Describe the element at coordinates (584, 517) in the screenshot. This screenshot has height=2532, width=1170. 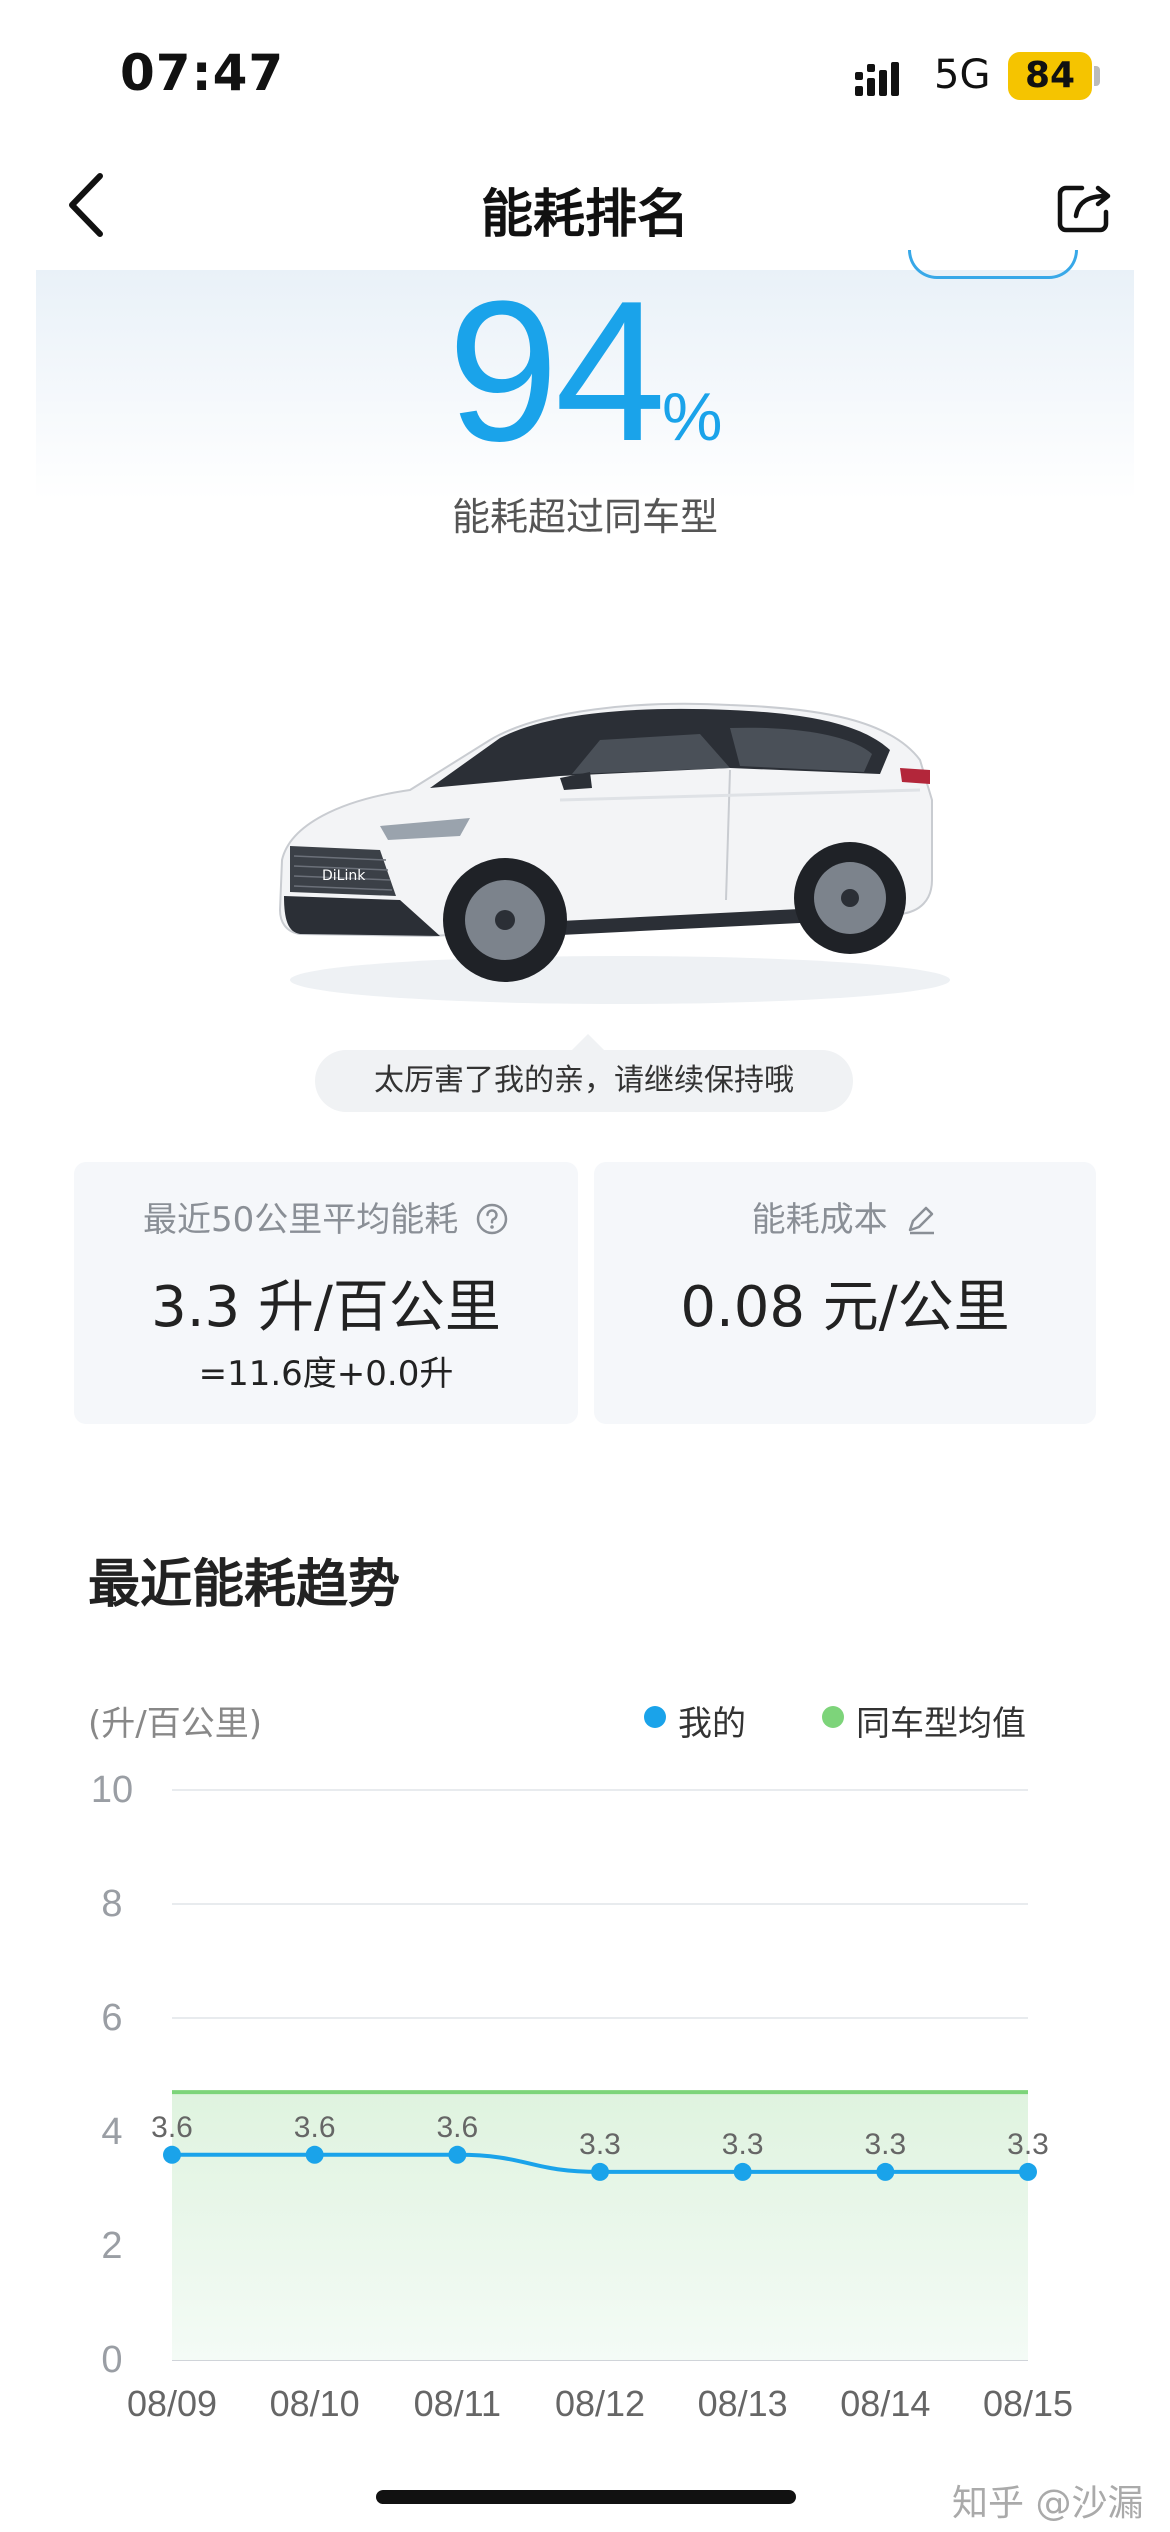
I see `percentile-caption: 能耗超过同车型` at that location.